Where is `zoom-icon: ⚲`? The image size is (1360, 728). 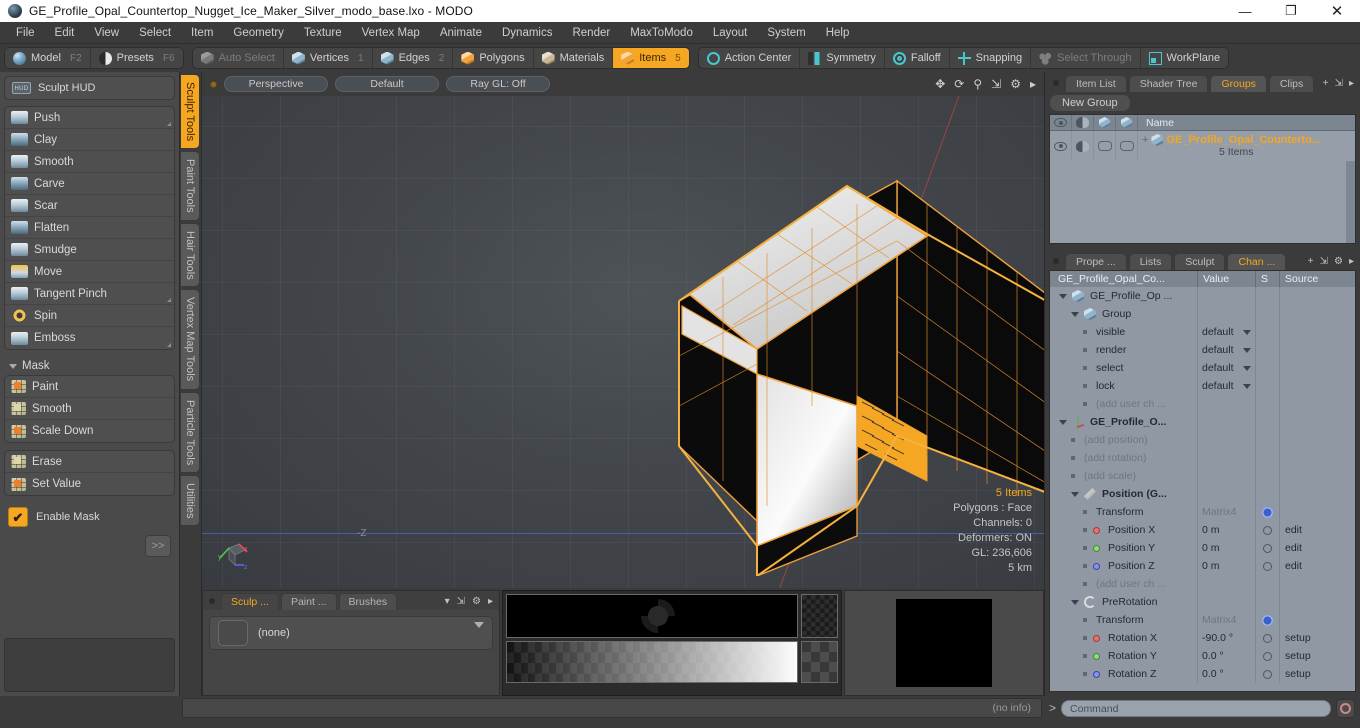
zoom-icon: ⚲ is located at coordinates (977, 84).